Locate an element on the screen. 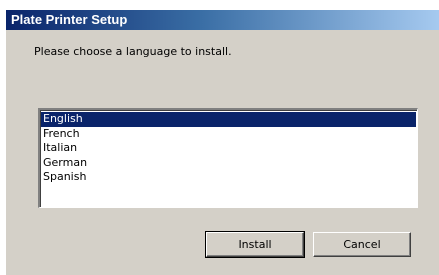  cancel-button: Cancel is located at coordinates (362, 244).